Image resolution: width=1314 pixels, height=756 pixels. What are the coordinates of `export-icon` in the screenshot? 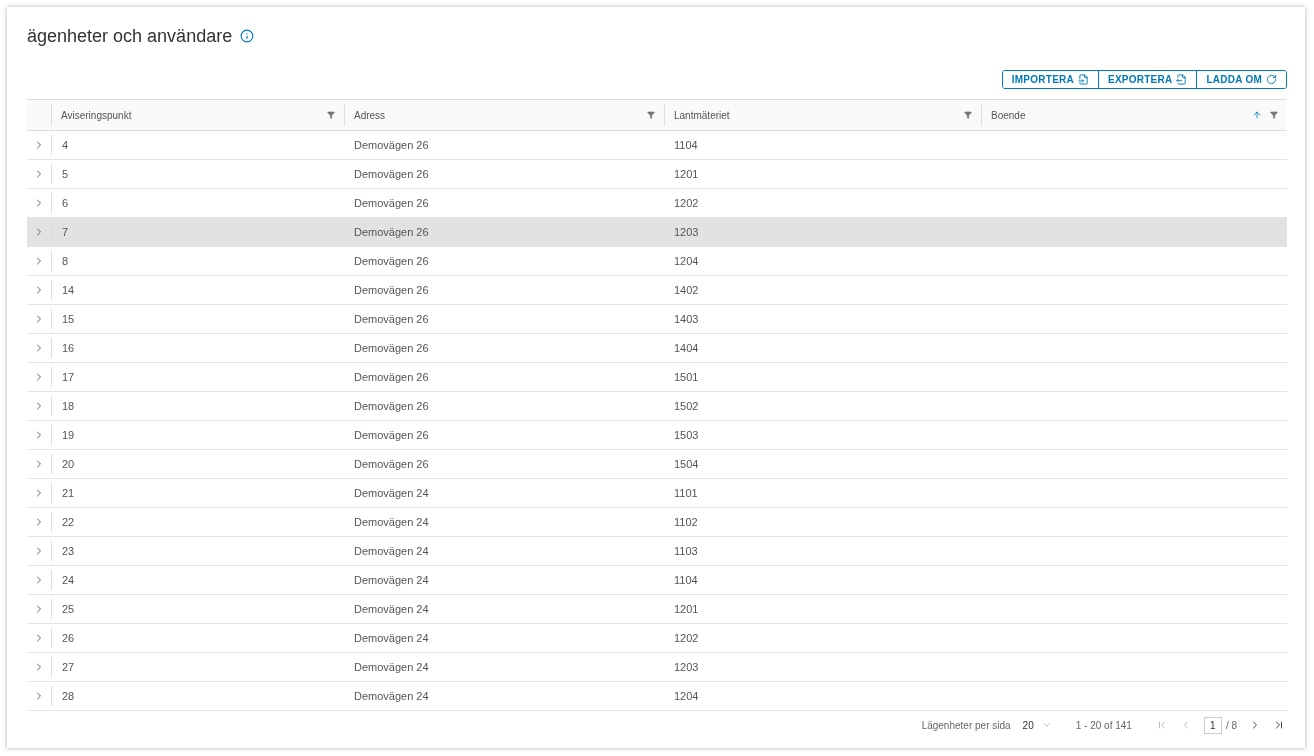 It's located at (1182, 79).